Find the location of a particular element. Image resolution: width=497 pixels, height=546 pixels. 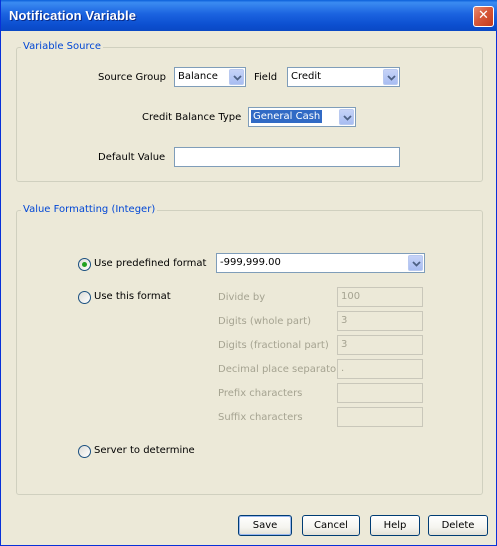

suffix-characters-input is located at coordinates (380, 417).